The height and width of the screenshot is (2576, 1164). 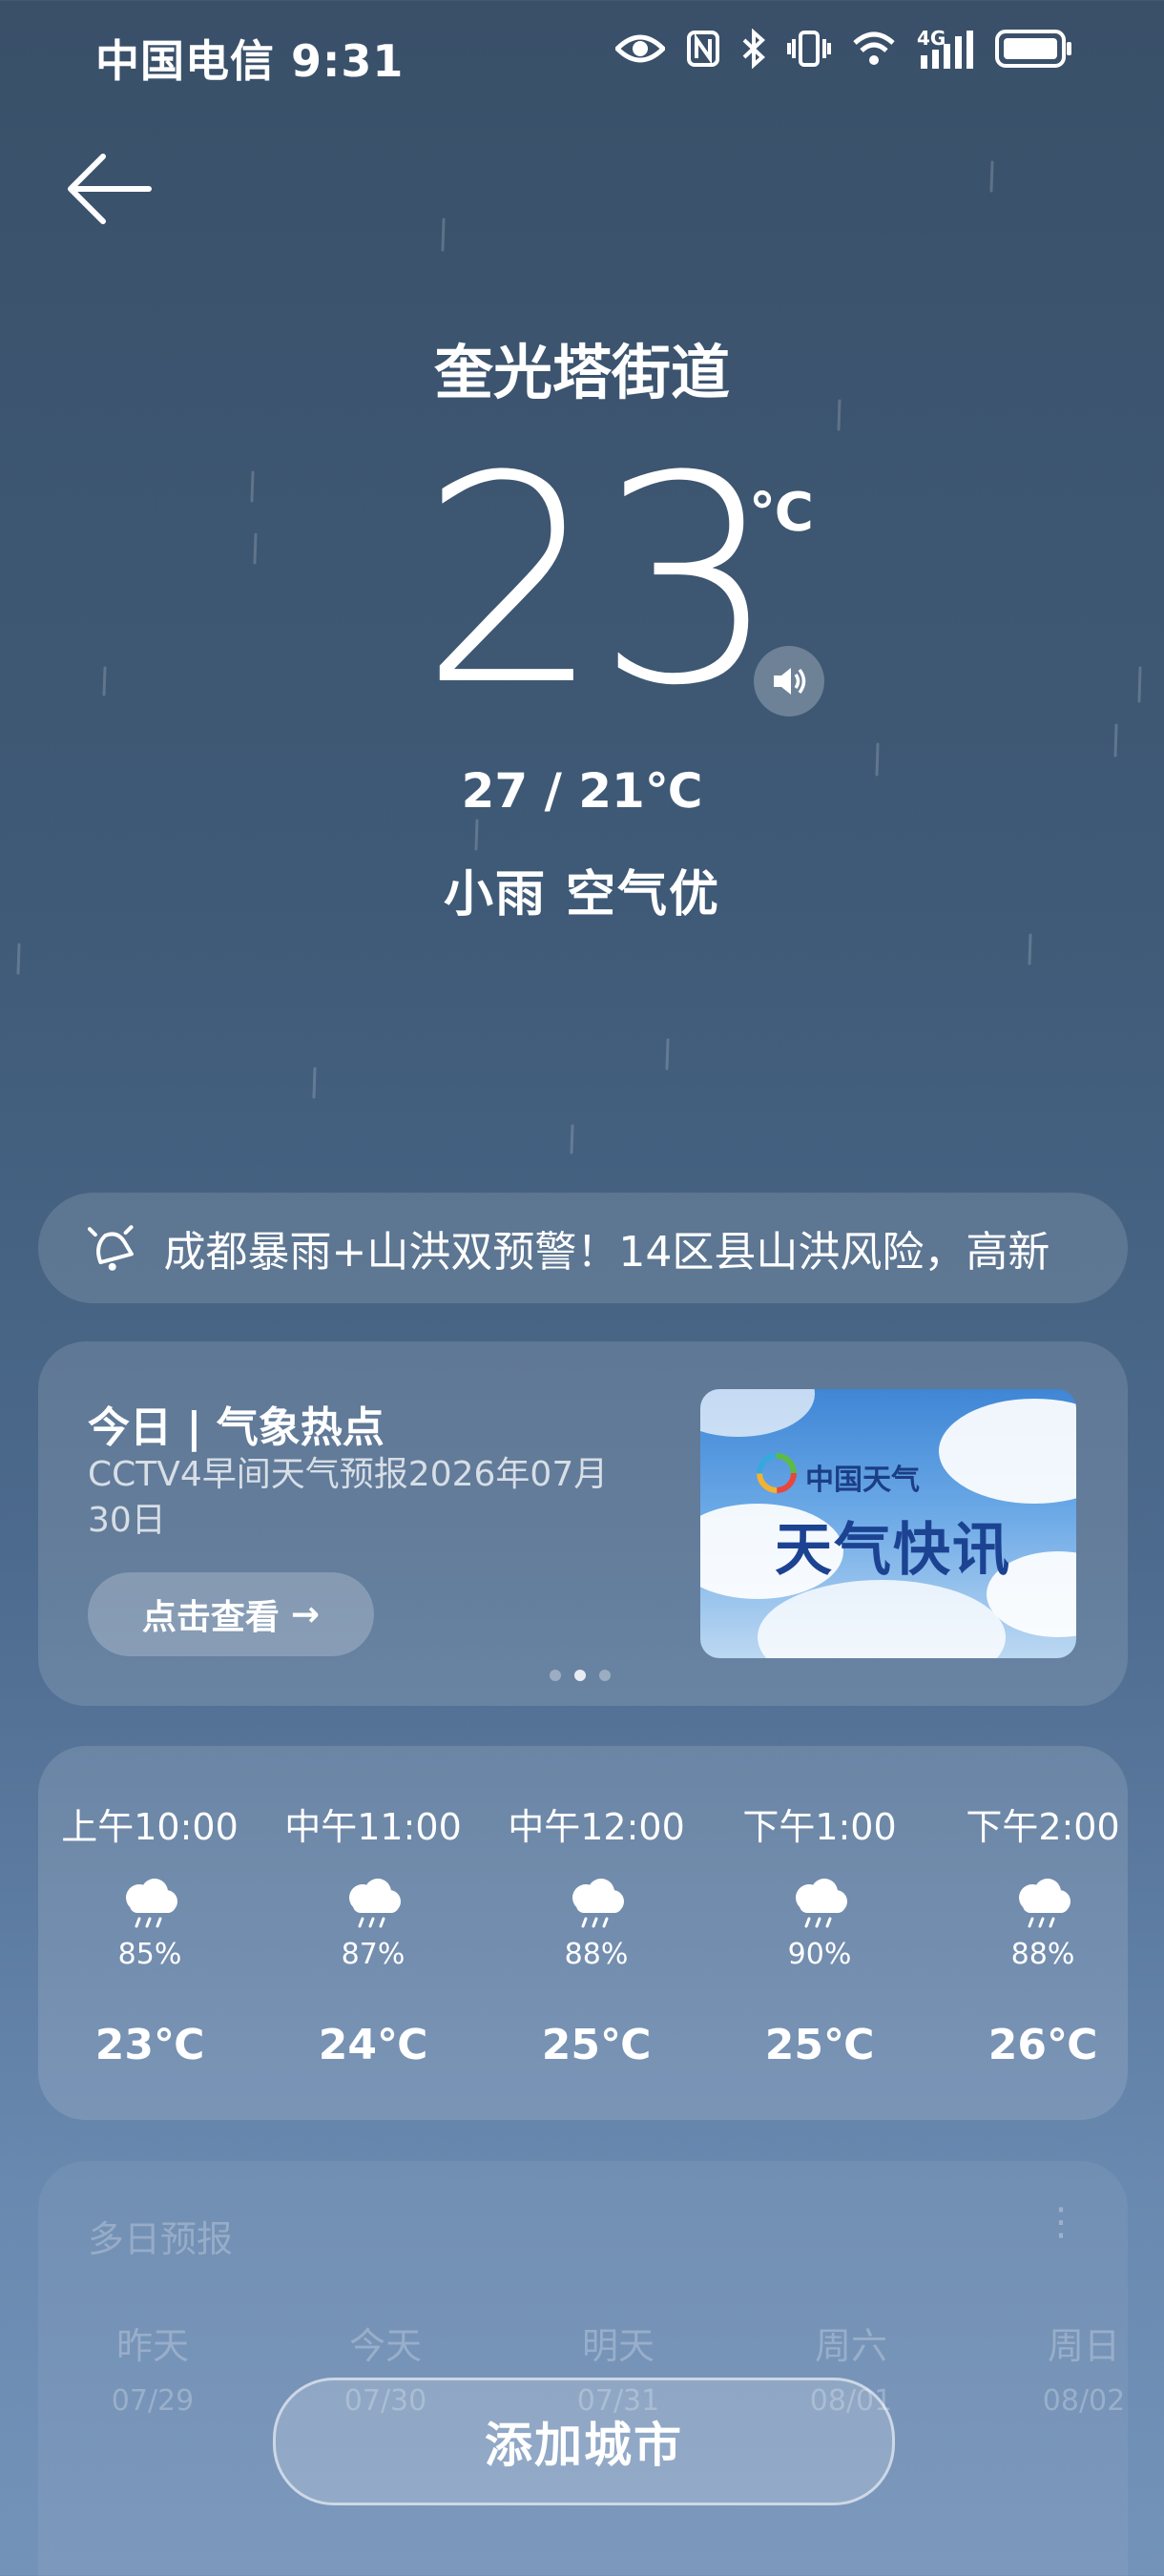 What do you see at coordinates (703, 51) in the screenshot?
I see `nfc-icon` at bounding box center [703, 51].